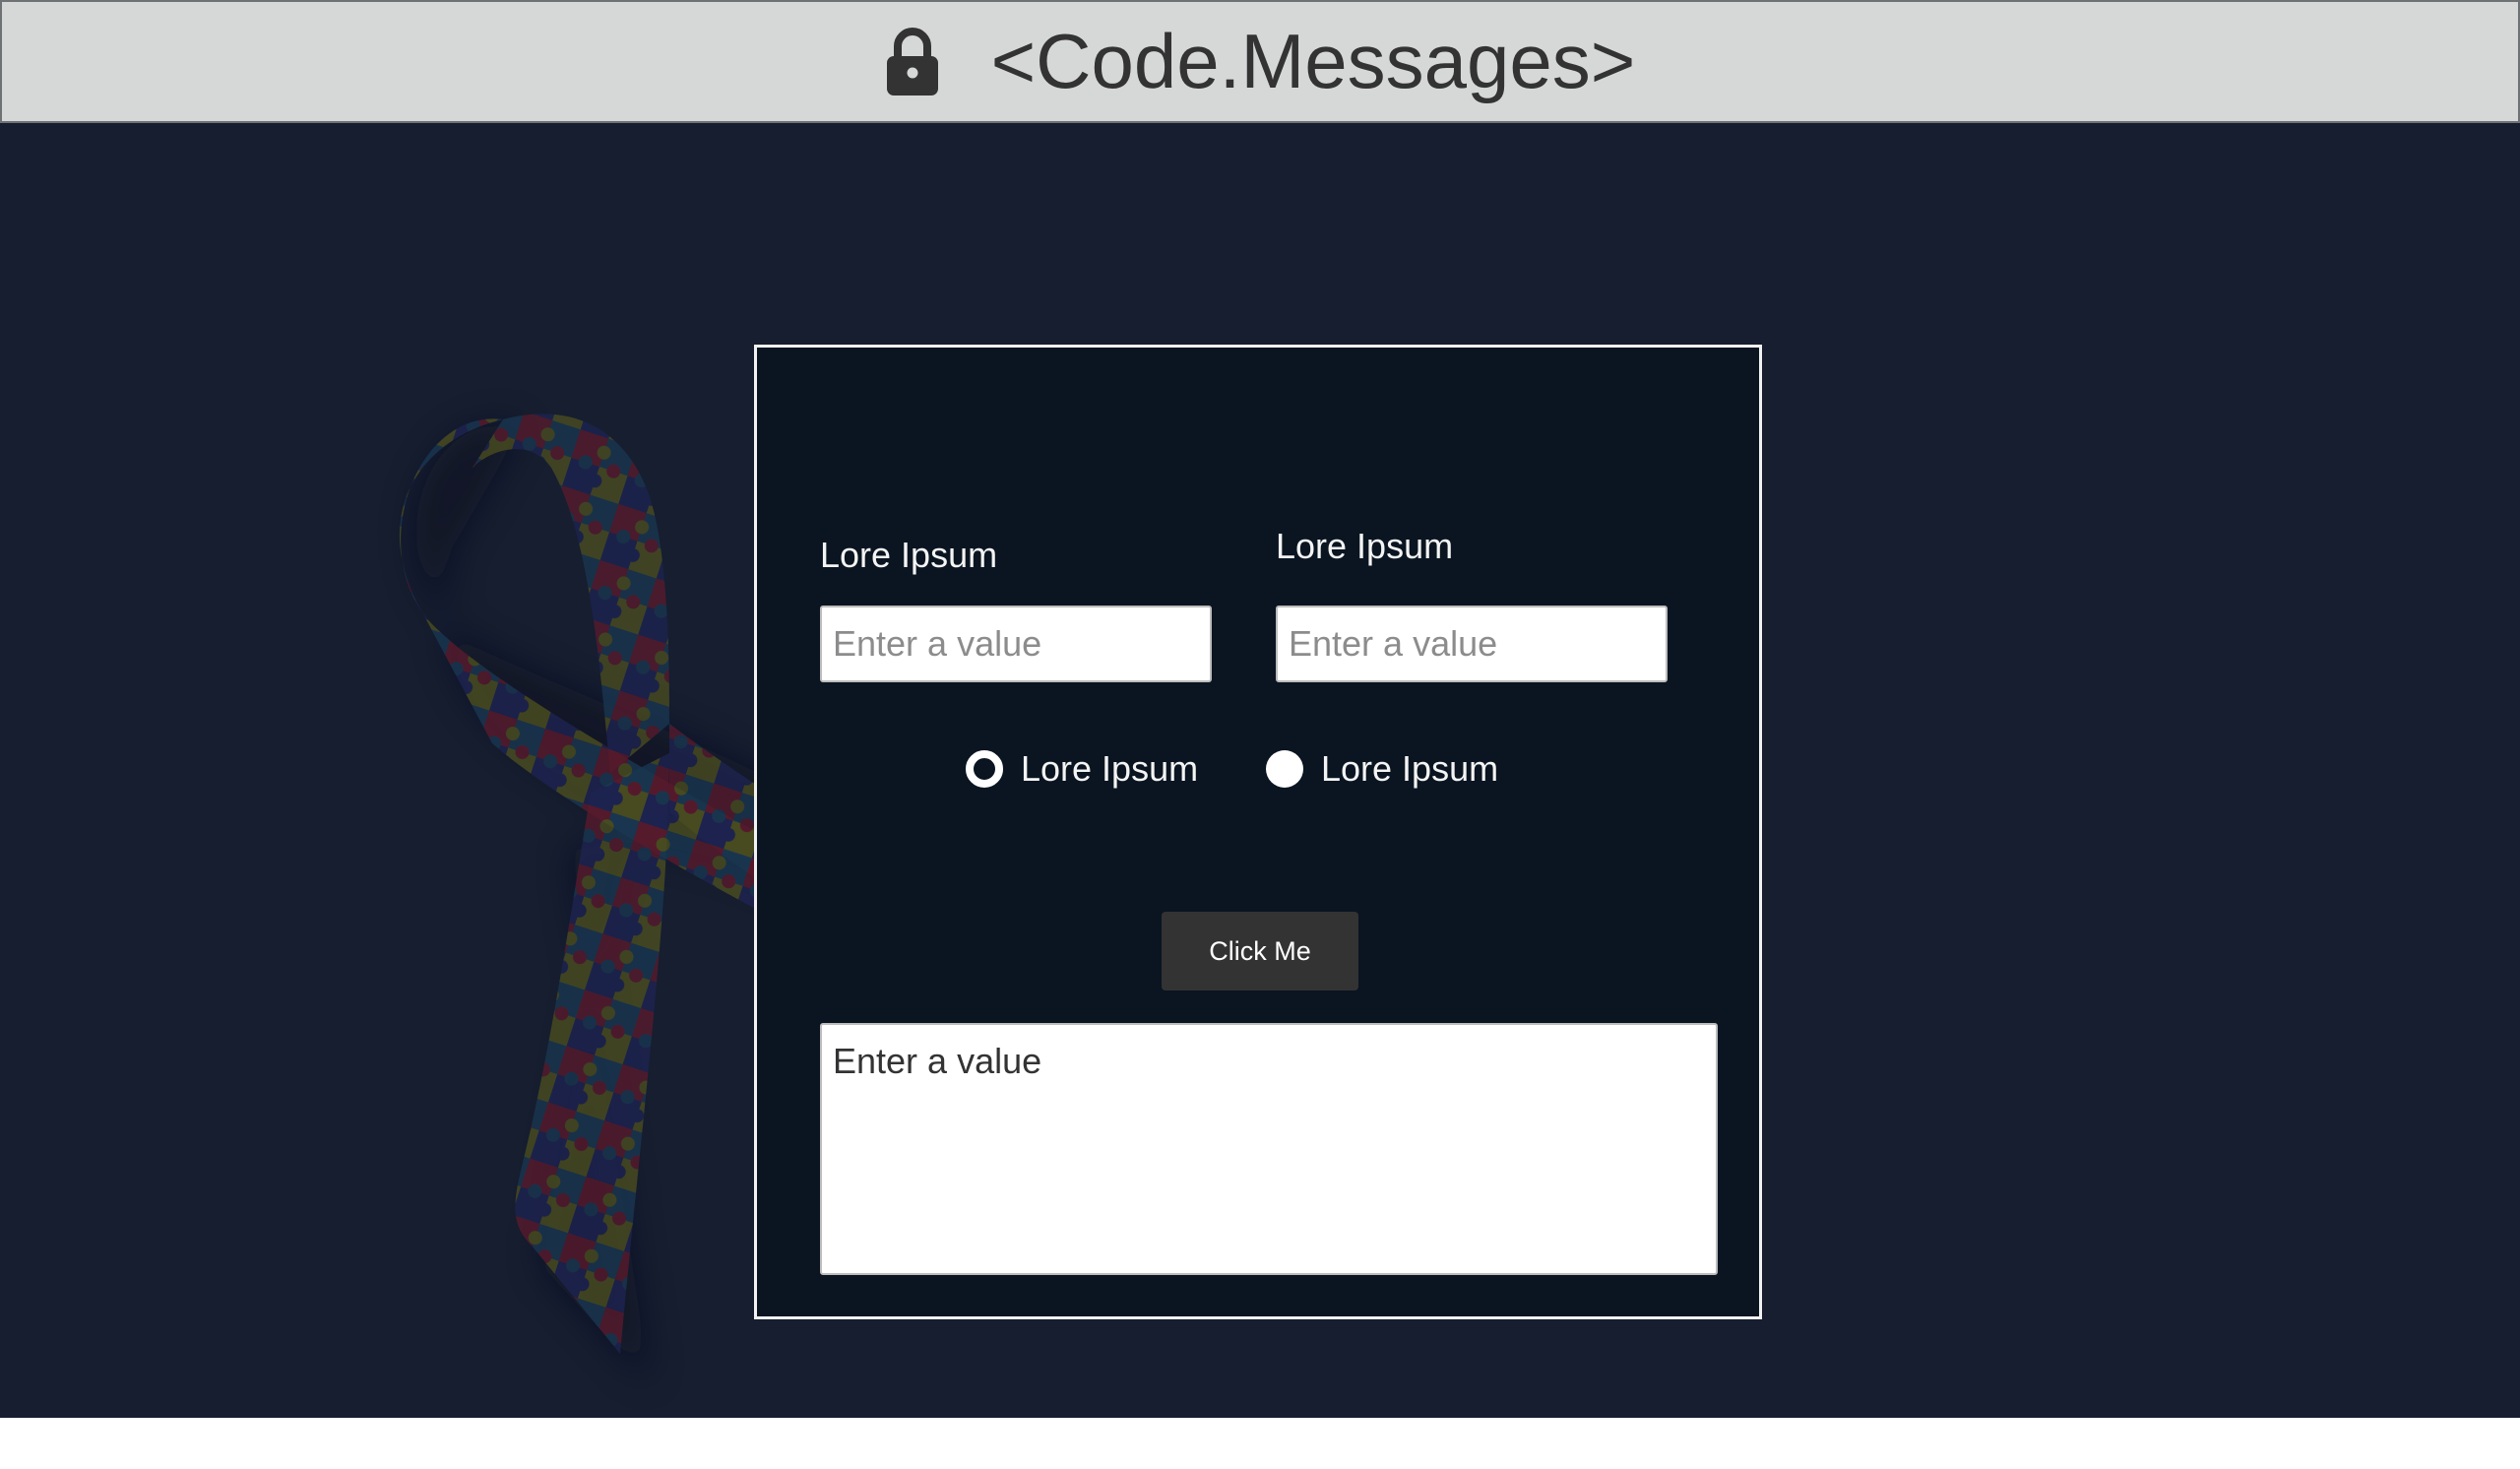 This screenshot has width=2520, height=1469. What do you see at coordinates (1269, 1149) in the screenshot?
I see `message-textarea` at bounding box center [1269, 1149].